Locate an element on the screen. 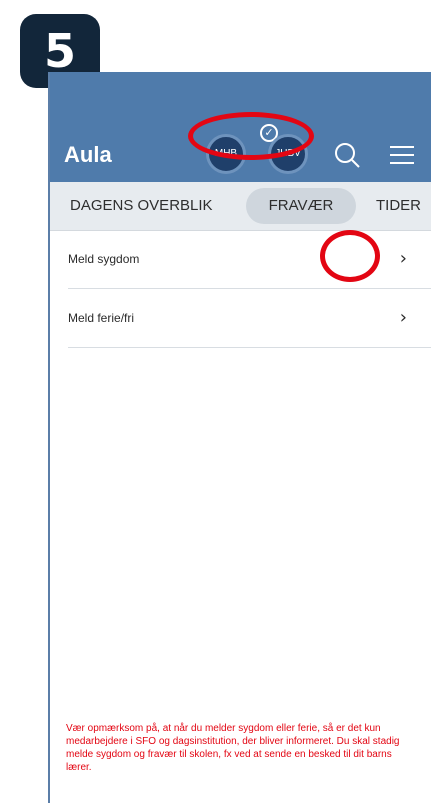 The width and height of the screenshot is (431, 803). tab-dagens-overblik: DAGENS OVERBLIK is located at coordinates (141, 206).